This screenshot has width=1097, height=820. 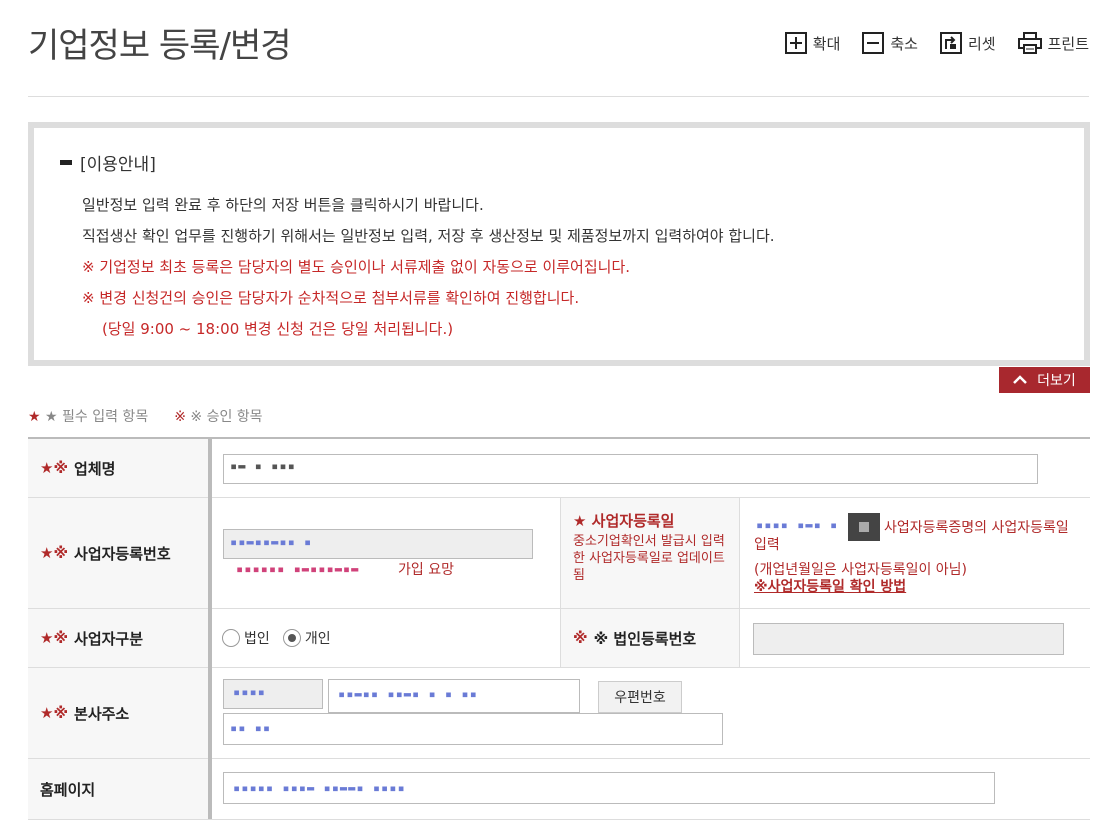 What do you see at coordinates (109, 638) in the screenshot?
I see `biz-type-label-text: 사업자구분` at bounding box center [109, 638].